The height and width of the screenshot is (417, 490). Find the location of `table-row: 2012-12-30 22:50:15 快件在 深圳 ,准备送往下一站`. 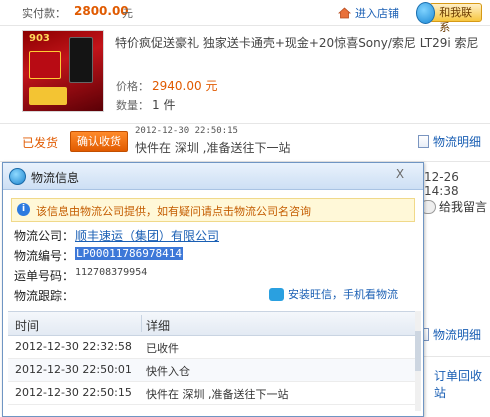

table-row: 2012-12-30 22:50:15 快件在 深圳 ,准备送往下一站 is located at coordinates (213, 393).